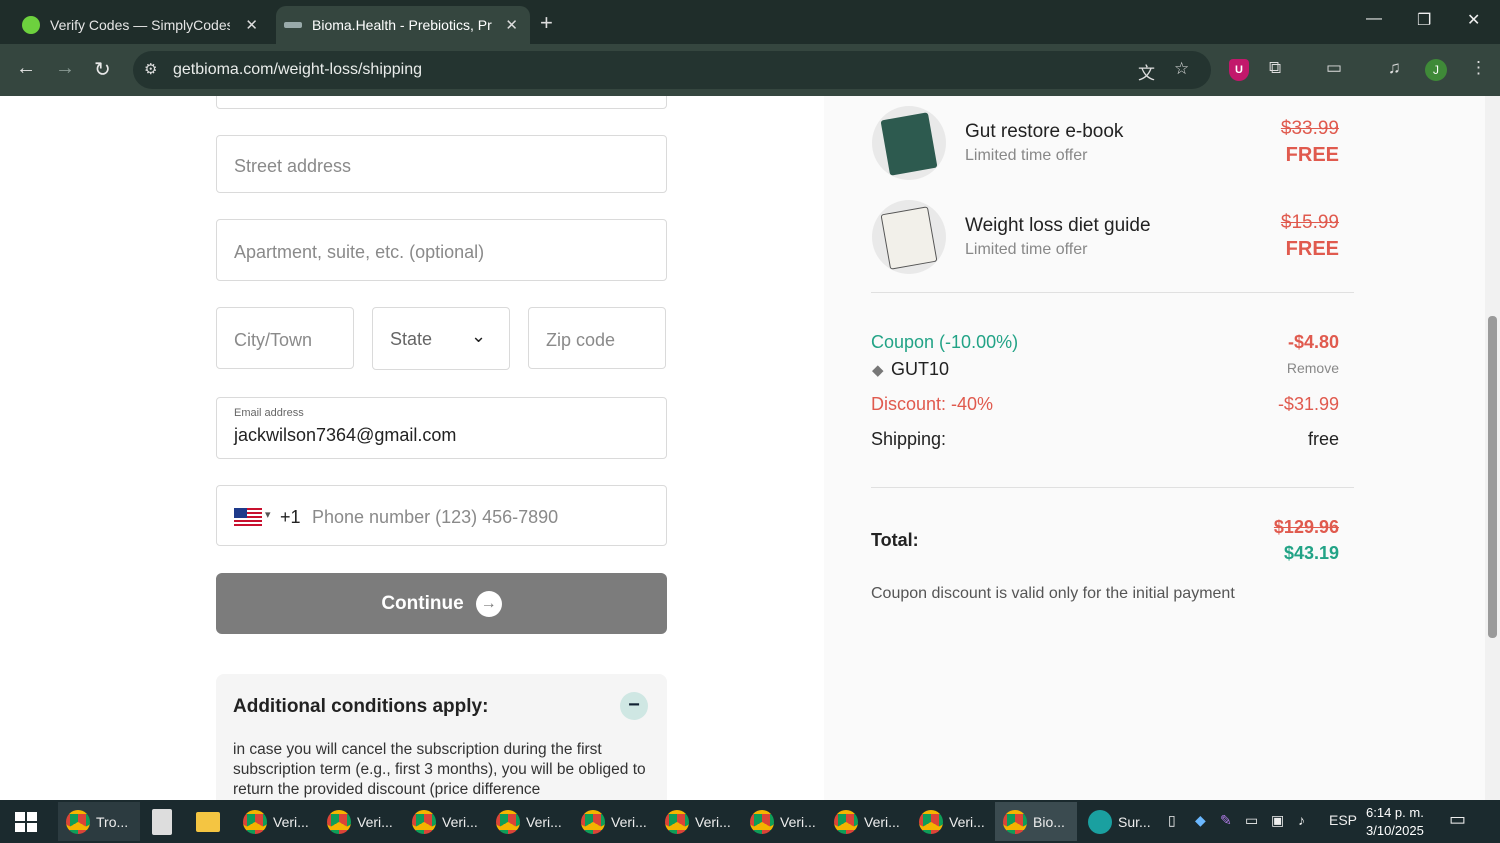 The height and width of the screenshot is (843, 1500). I want to click on apartment-placeholder: Apartment, suite, etc. (optional), so click(359, 252).